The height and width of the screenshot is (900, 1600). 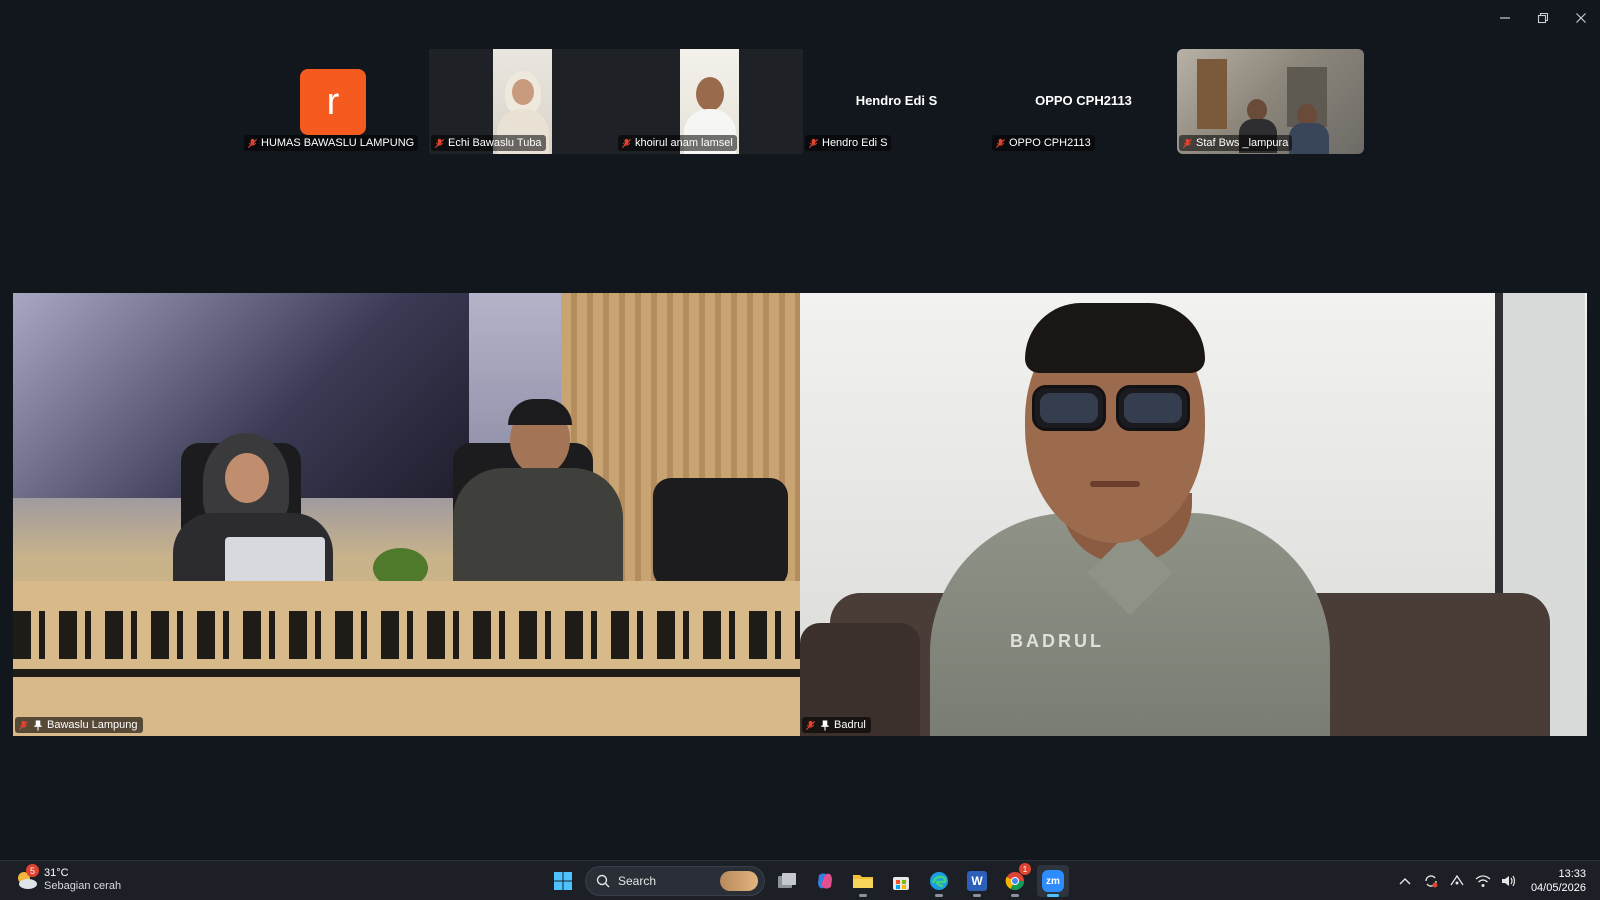 What do you see at coordinates (92, 725) in the screenshot?
I see `participant-name: Bawaslu Lampung` at bounding box center [92, 725].